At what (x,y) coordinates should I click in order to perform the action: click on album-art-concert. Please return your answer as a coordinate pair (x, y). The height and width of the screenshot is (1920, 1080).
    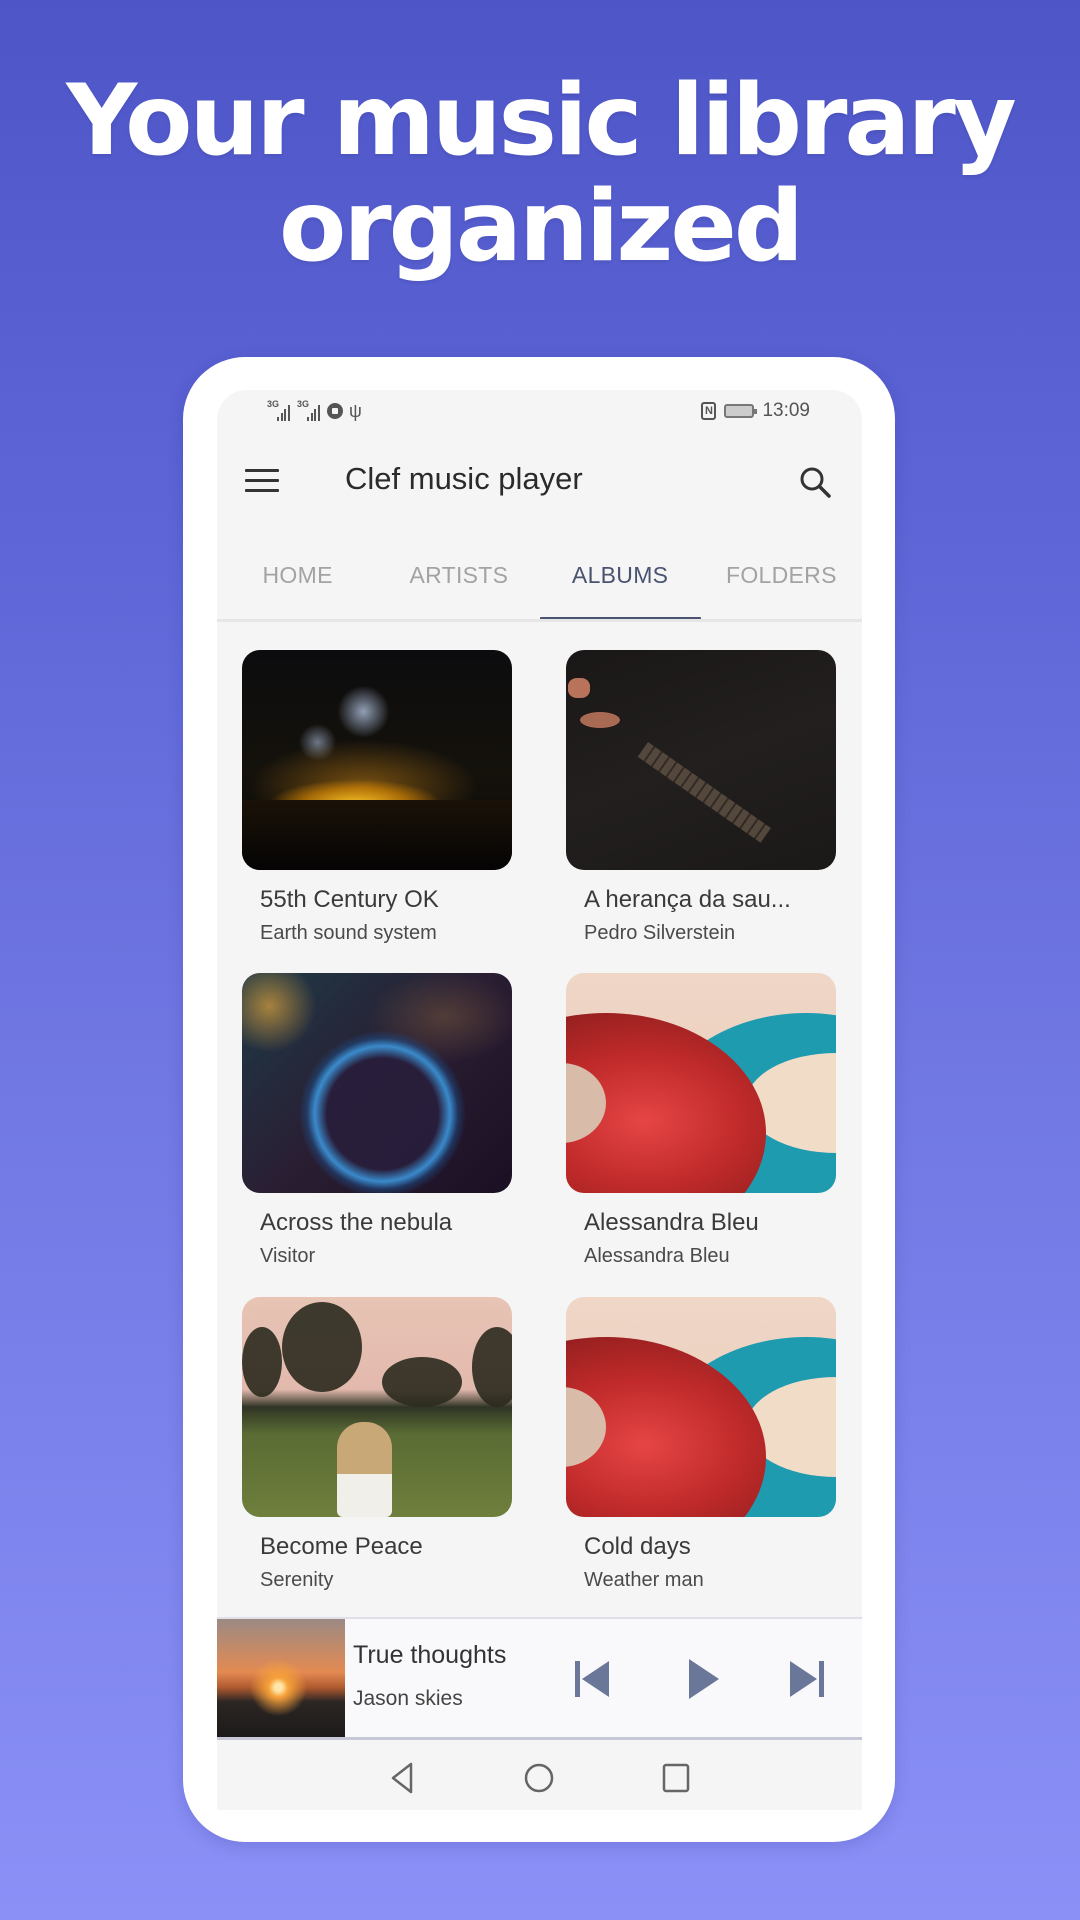
    Looking at the image, I should click on (377, 760).